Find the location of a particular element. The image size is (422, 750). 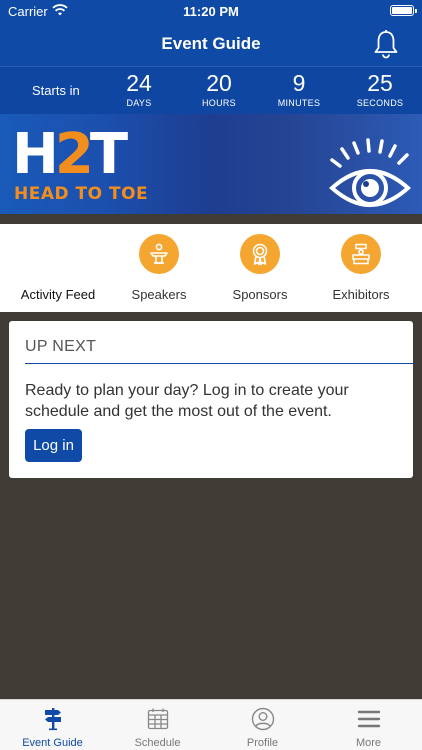

tab-speakers: Speakers is located at coordinates (159, 268).